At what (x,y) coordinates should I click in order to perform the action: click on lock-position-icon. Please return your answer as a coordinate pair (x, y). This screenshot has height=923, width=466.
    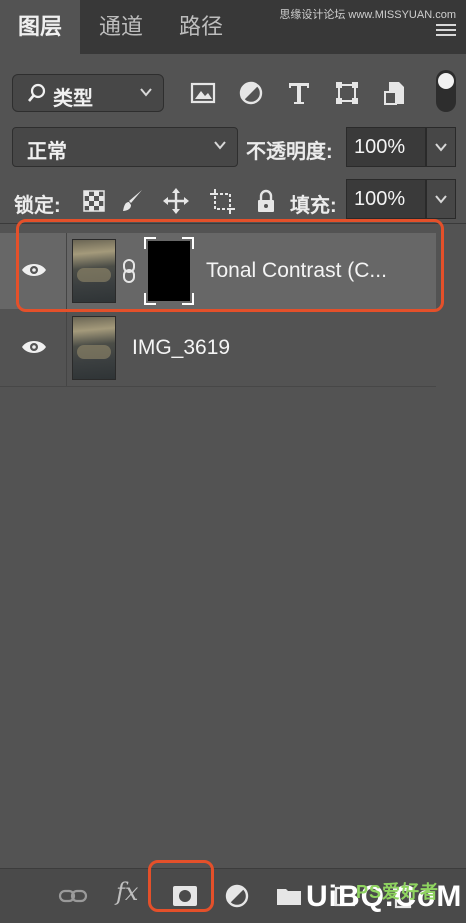
    Looking at the image, I should click on (176, 201).